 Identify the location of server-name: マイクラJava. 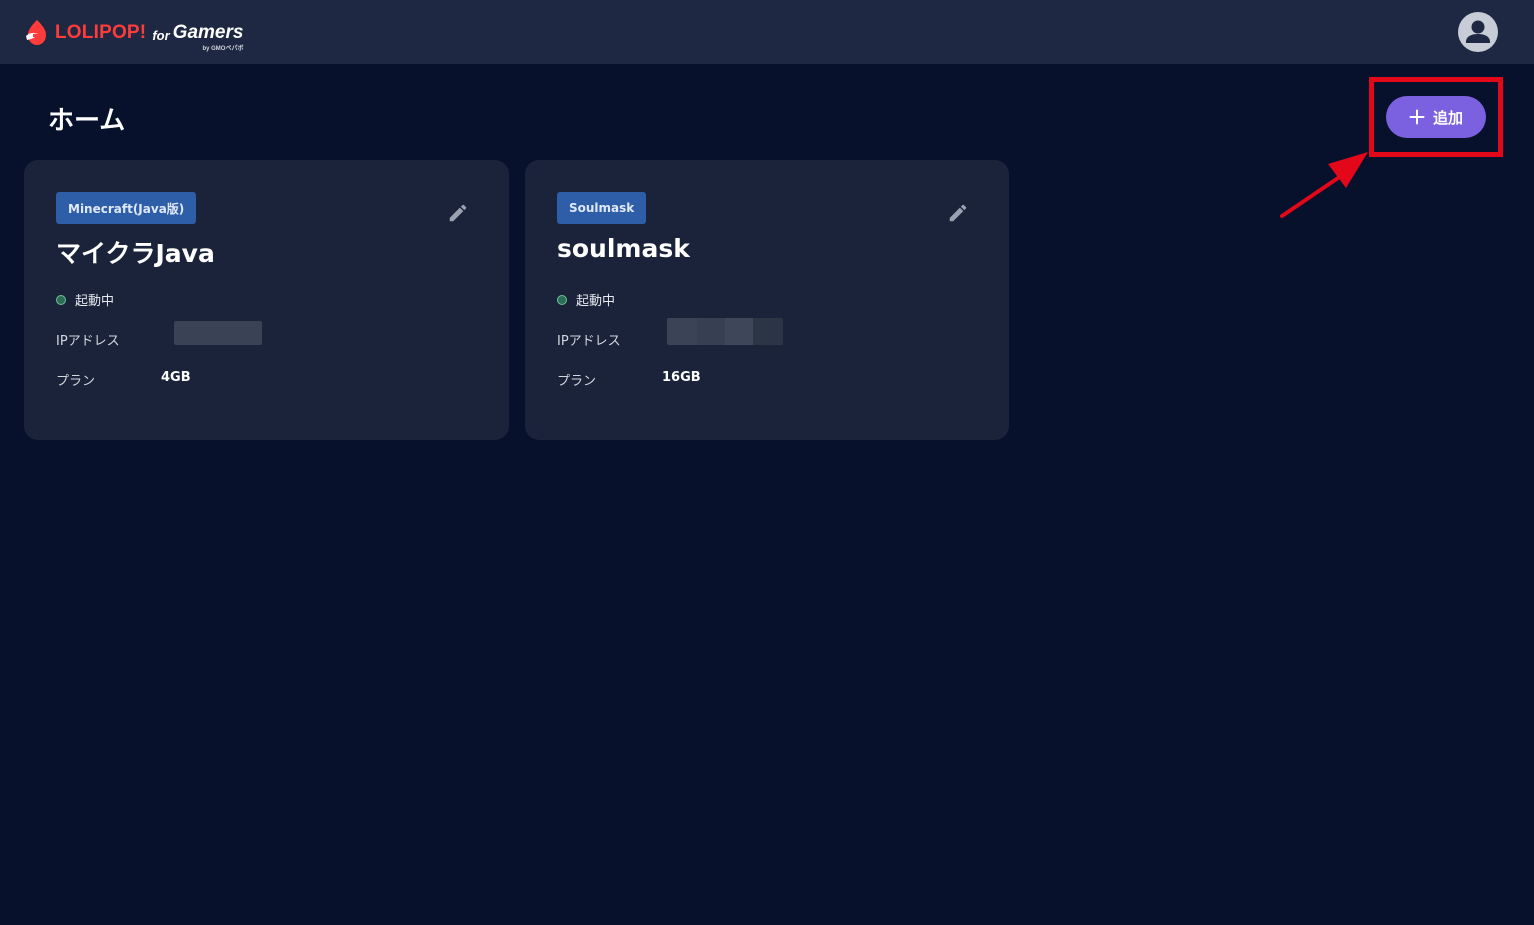
(135, 253).